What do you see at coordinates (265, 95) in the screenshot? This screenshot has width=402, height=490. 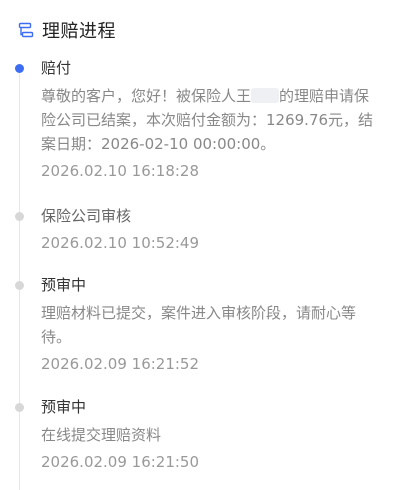 I see `redacted-name` at bounding box center [265, 95].